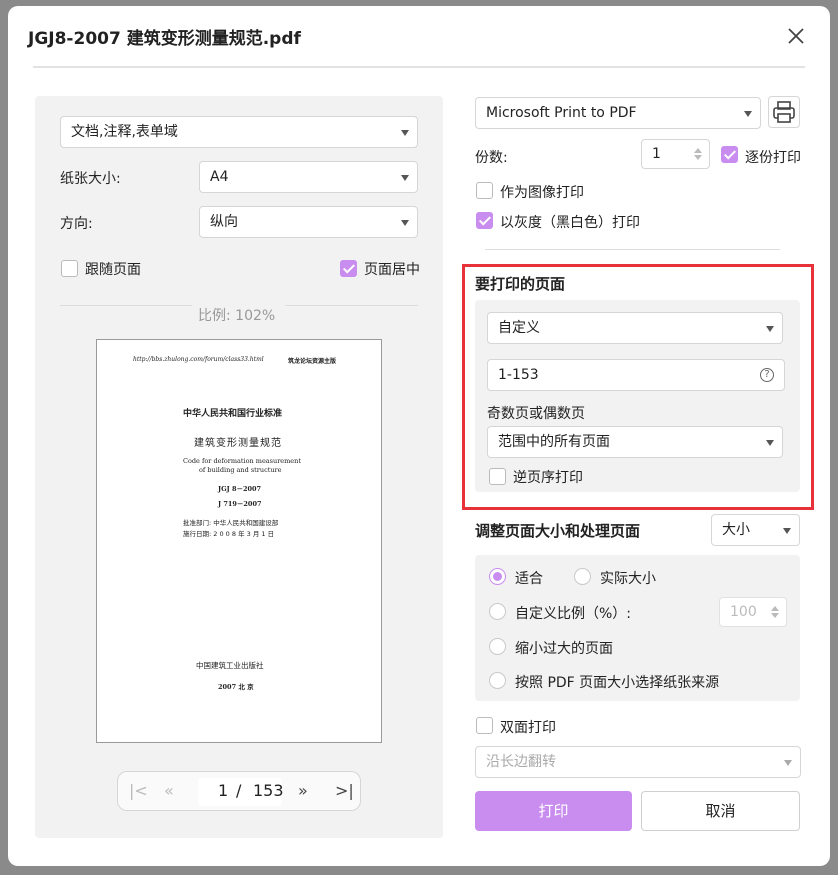  What do you see at coordinates (238, 443) in the screenshot?
I see `preview-doc-title: 建筑变形测量规范` at bounding box center [238, 443].